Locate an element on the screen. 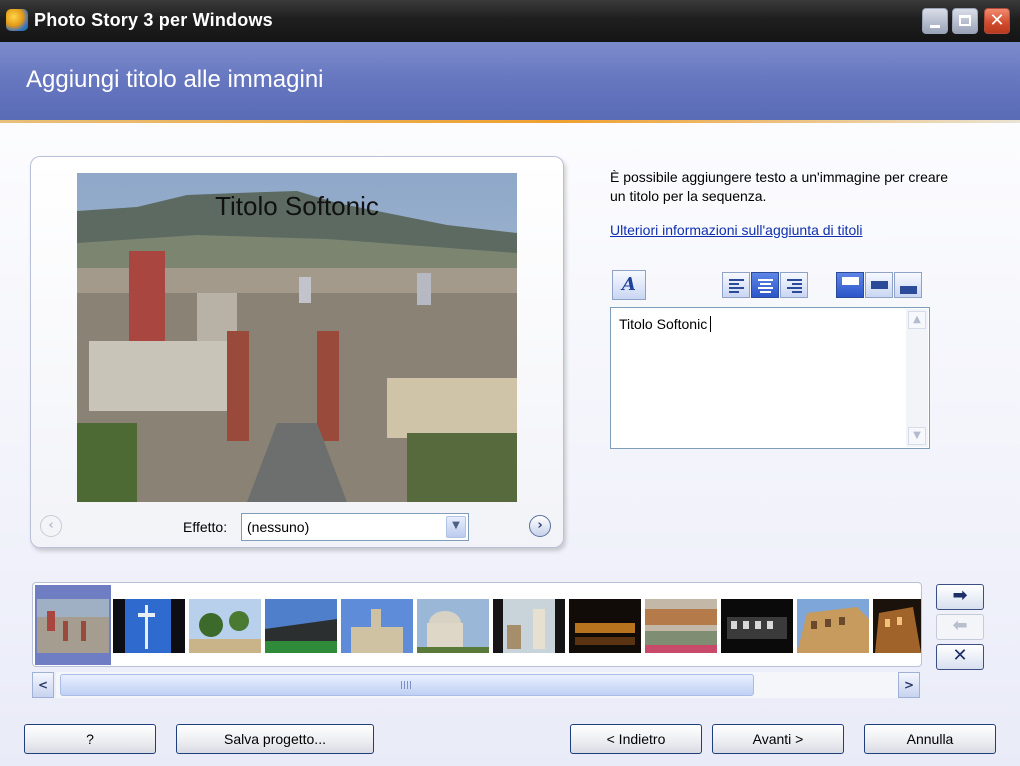 The image size is (1020, 766). window-title: Photo Story 3 per Windows is located at coordinates (153, 20).